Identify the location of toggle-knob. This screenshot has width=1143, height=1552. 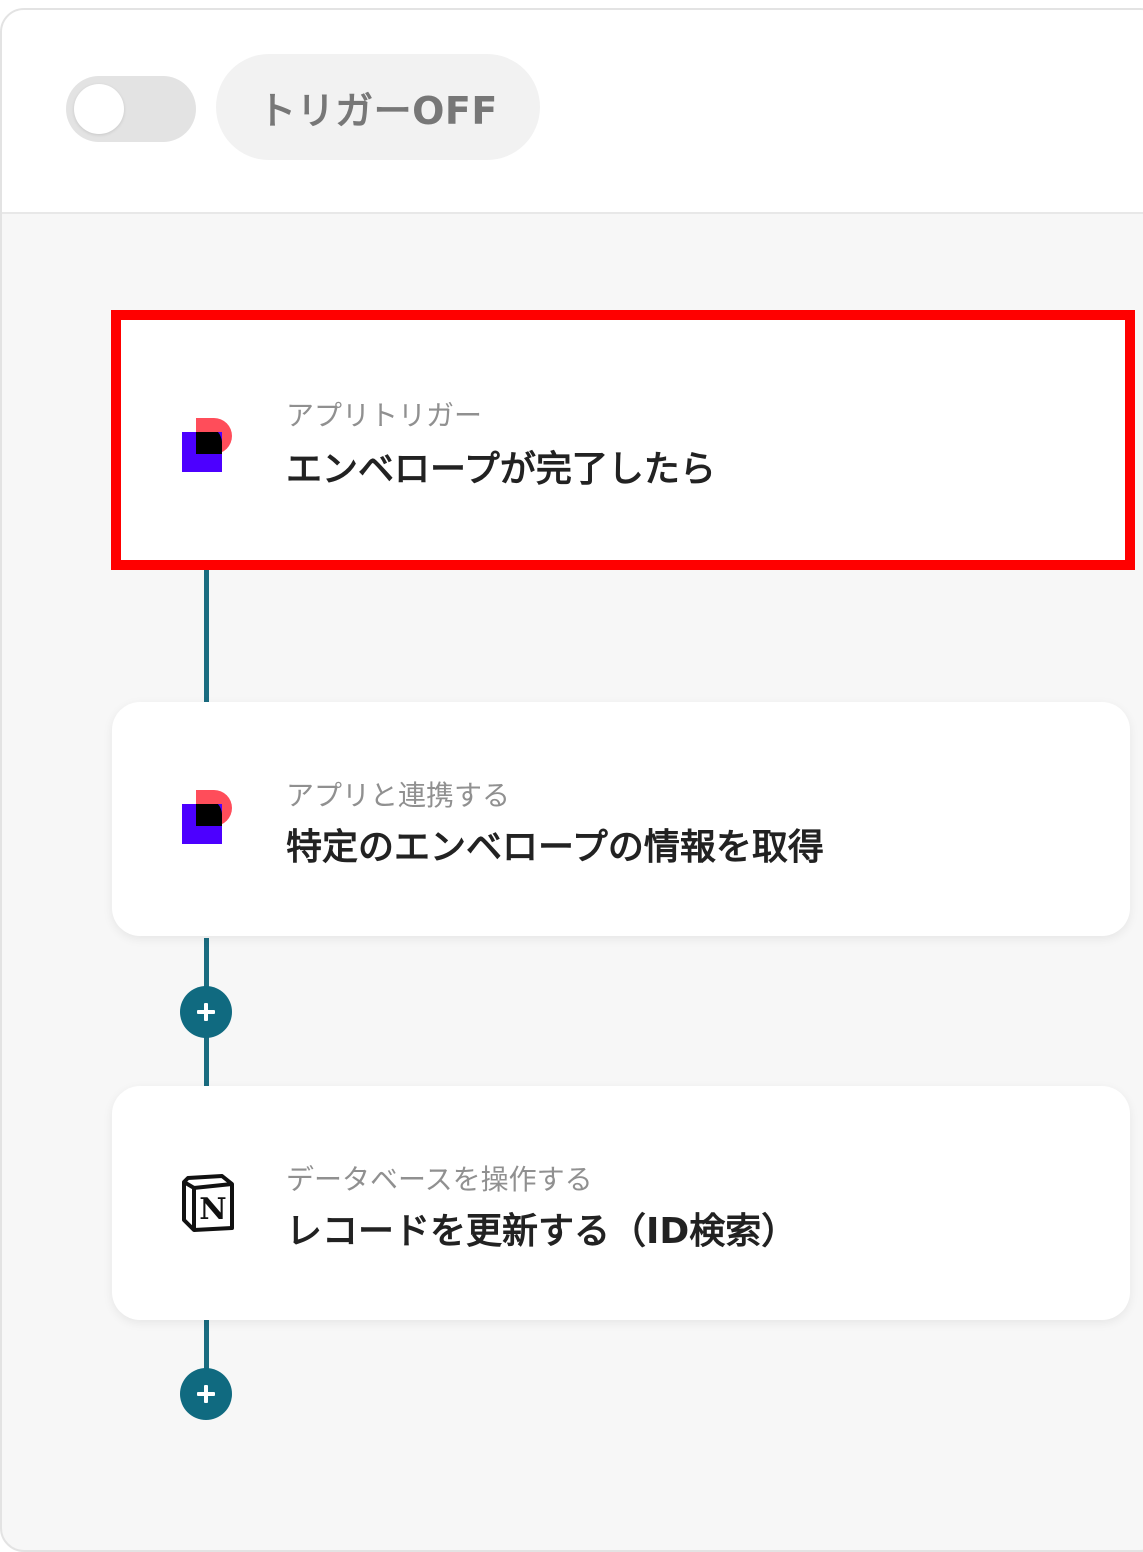
(99, 109).